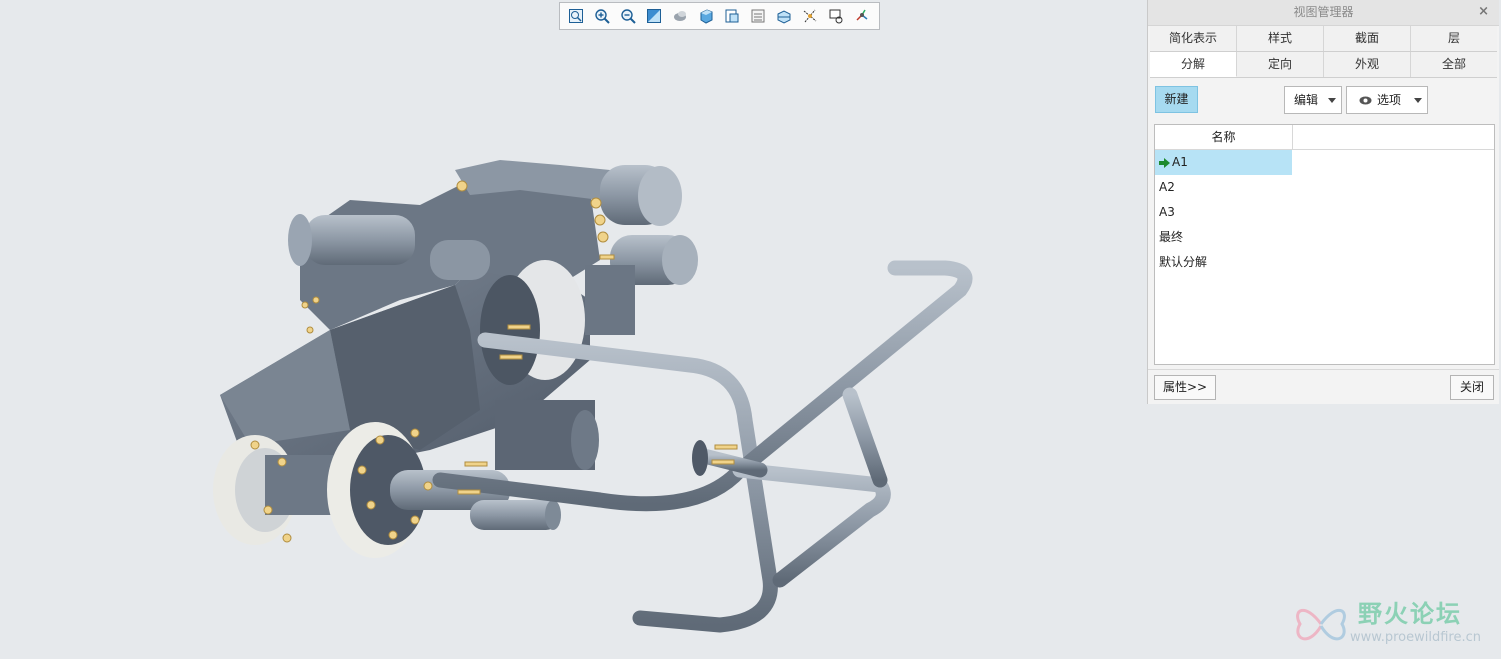 This screenshot has width=1501, height=659. What do you see at coordinates (576, 16) in the screenshot?
I see `refit-icon` at bounding box center [576, 16].